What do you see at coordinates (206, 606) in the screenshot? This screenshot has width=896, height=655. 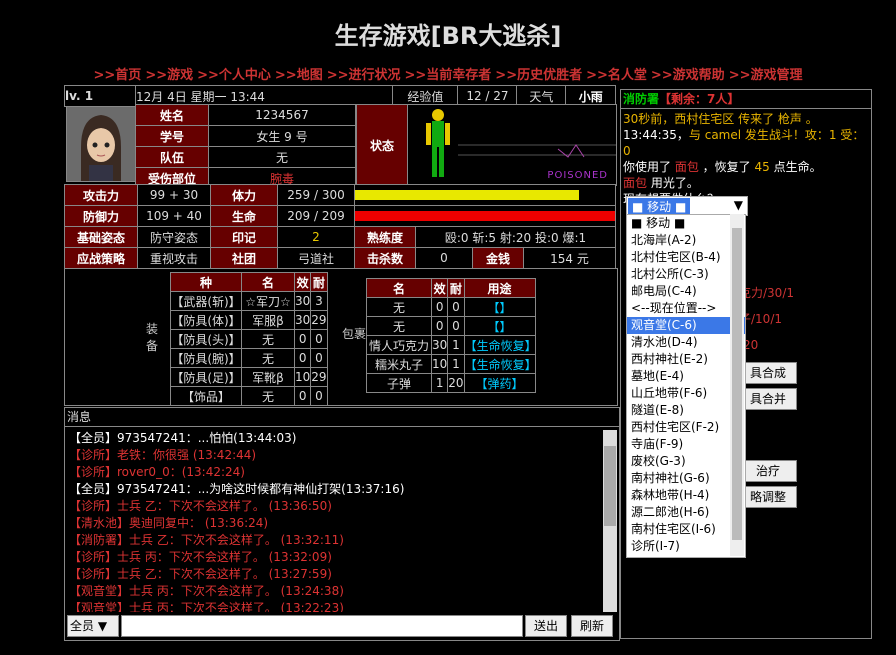 I see `message-item: 【观音堂】士兵 丙：下次不会这样了。 (13:22:23)` at bounding box center [206, 606].